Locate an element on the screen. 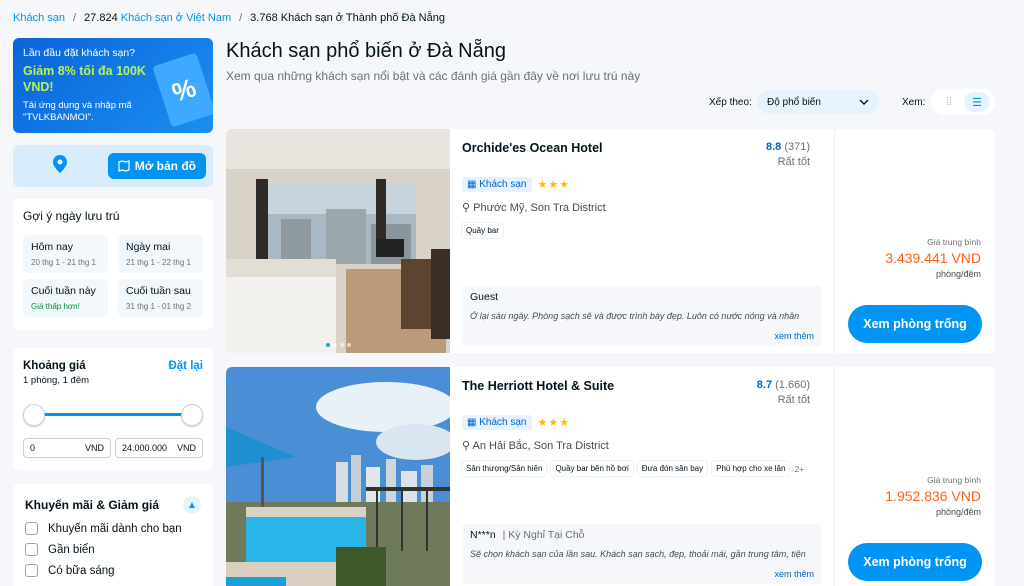  stay-option-label: Cuối tuần này is located at coordinates (63, 291).